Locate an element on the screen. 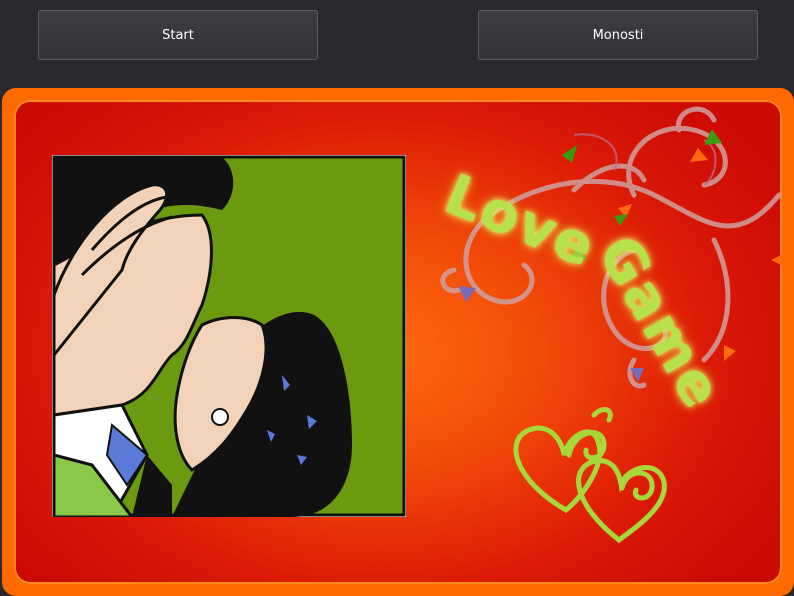 This screenshot has width=794, height=596. options-button: Monosti is located at coordinates (618, 35).